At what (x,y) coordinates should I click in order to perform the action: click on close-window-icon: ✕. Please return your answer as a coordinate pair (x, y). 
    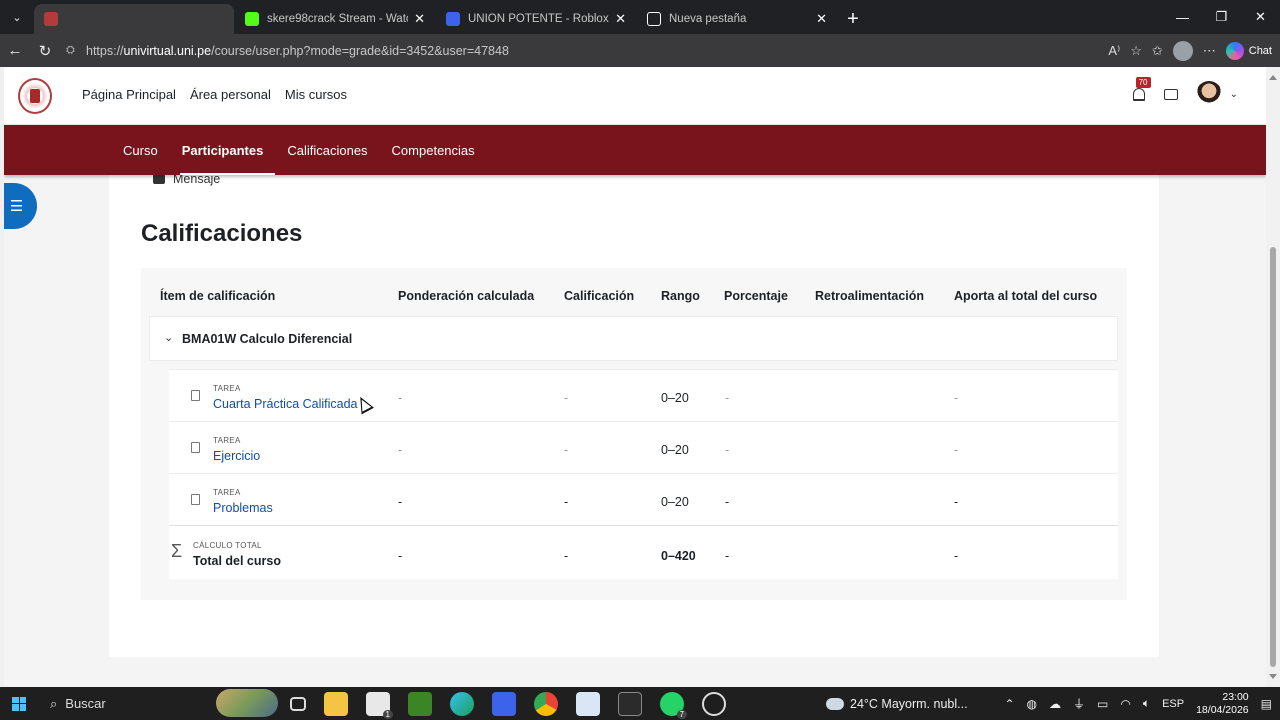
    Looking at the image, I should click on (1260, 17).